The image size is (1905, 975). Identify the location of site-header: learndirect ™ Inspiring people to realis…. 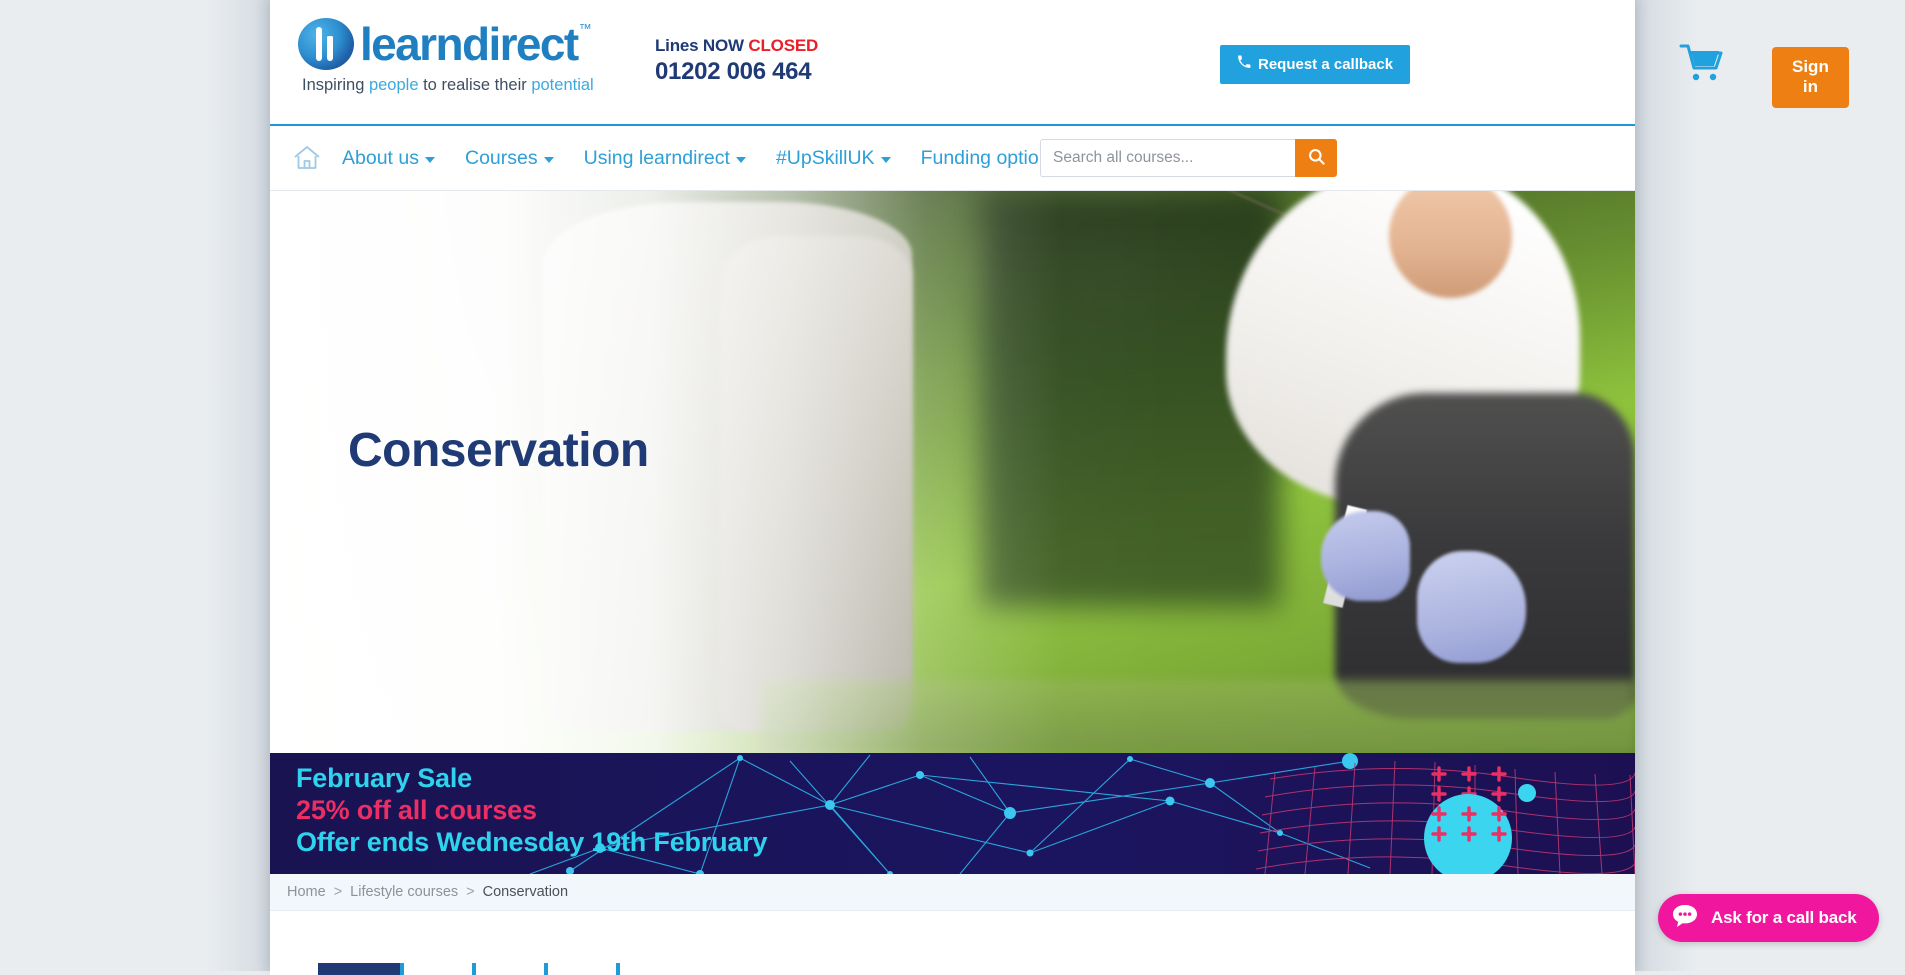
(1059, 63).